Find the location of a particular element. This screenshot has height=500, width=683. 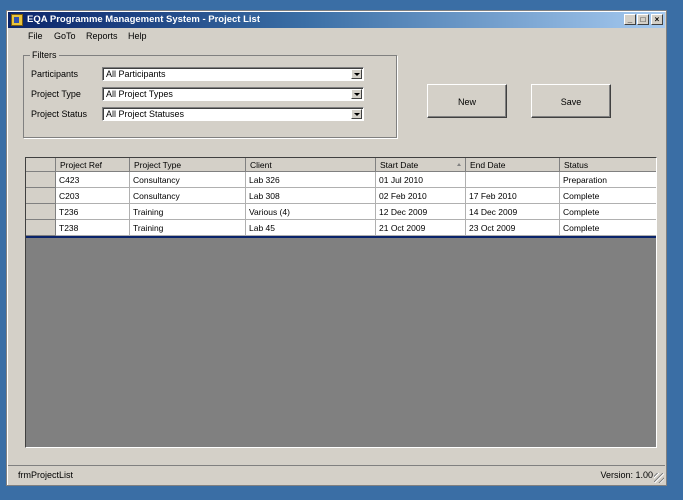

new-button: New is located at coordinates (467, 101).